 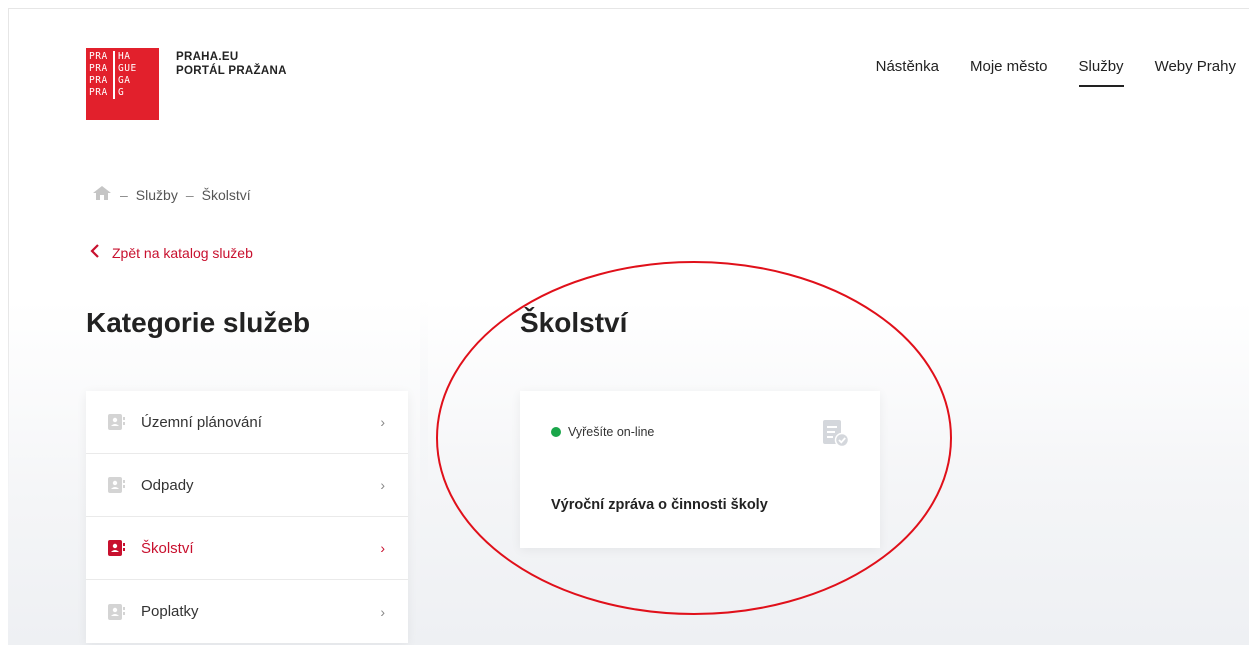 I want to click on status-label: Vyřešíte on-line, so click(x=611, y=432).